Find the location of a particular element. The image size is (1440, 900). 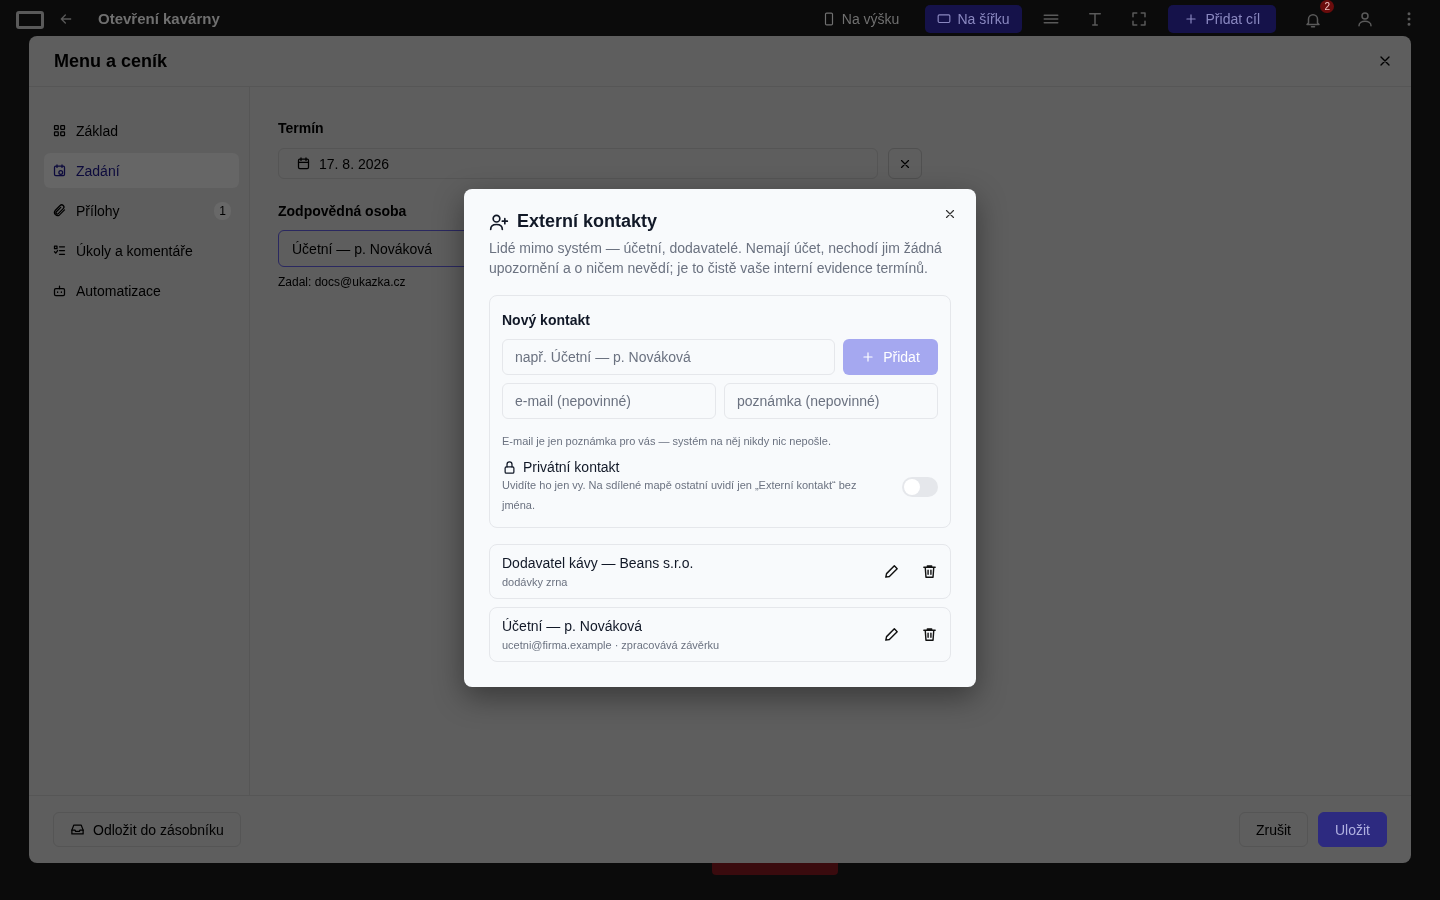

contact-name: Účetní — p. Nováková is located at coordinates (573, 626).